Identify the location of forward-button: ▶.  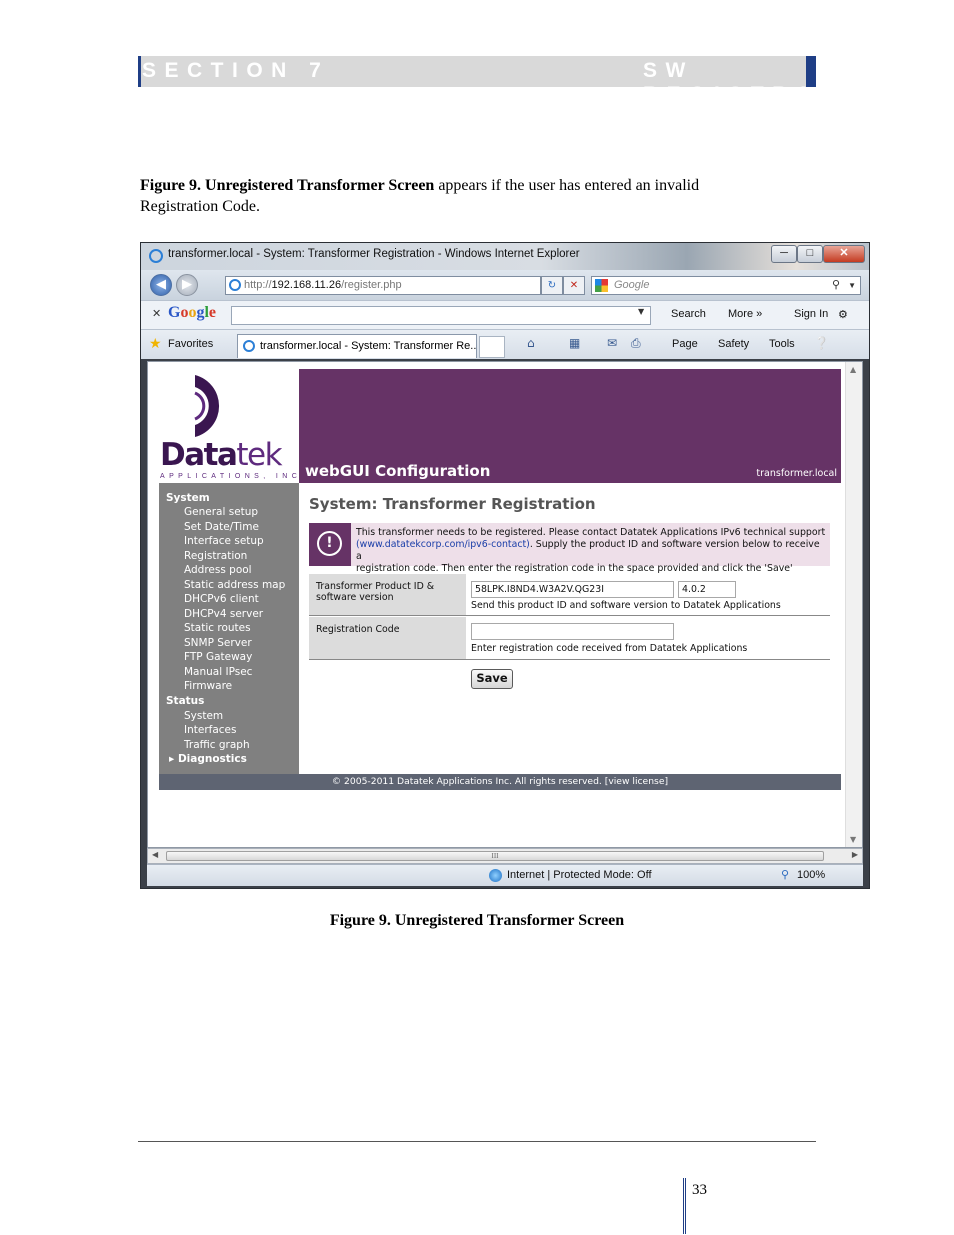
(187, 285).